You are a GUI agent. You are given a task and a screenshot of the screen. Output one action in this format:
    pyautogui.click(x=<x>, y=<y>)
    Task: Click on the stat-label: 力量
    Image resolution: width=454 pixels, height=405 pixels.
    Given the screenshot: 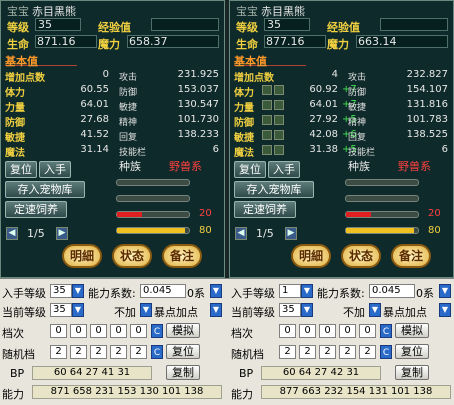 What is the action you would take?
    pyautogui.click(x=244, y=108)
    